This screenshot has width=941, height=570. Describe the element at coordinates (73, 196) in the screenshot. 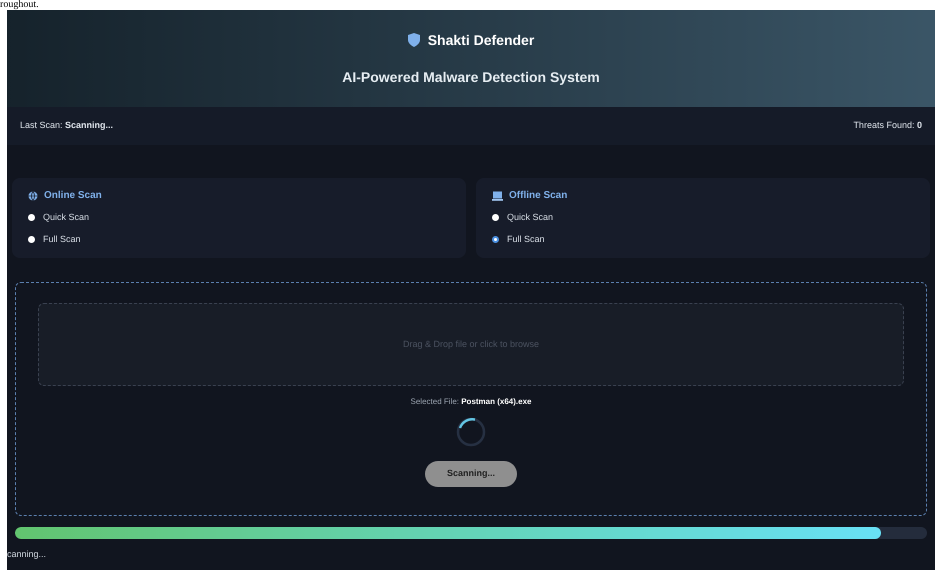

I see `card-title: Online Scan` at that location.